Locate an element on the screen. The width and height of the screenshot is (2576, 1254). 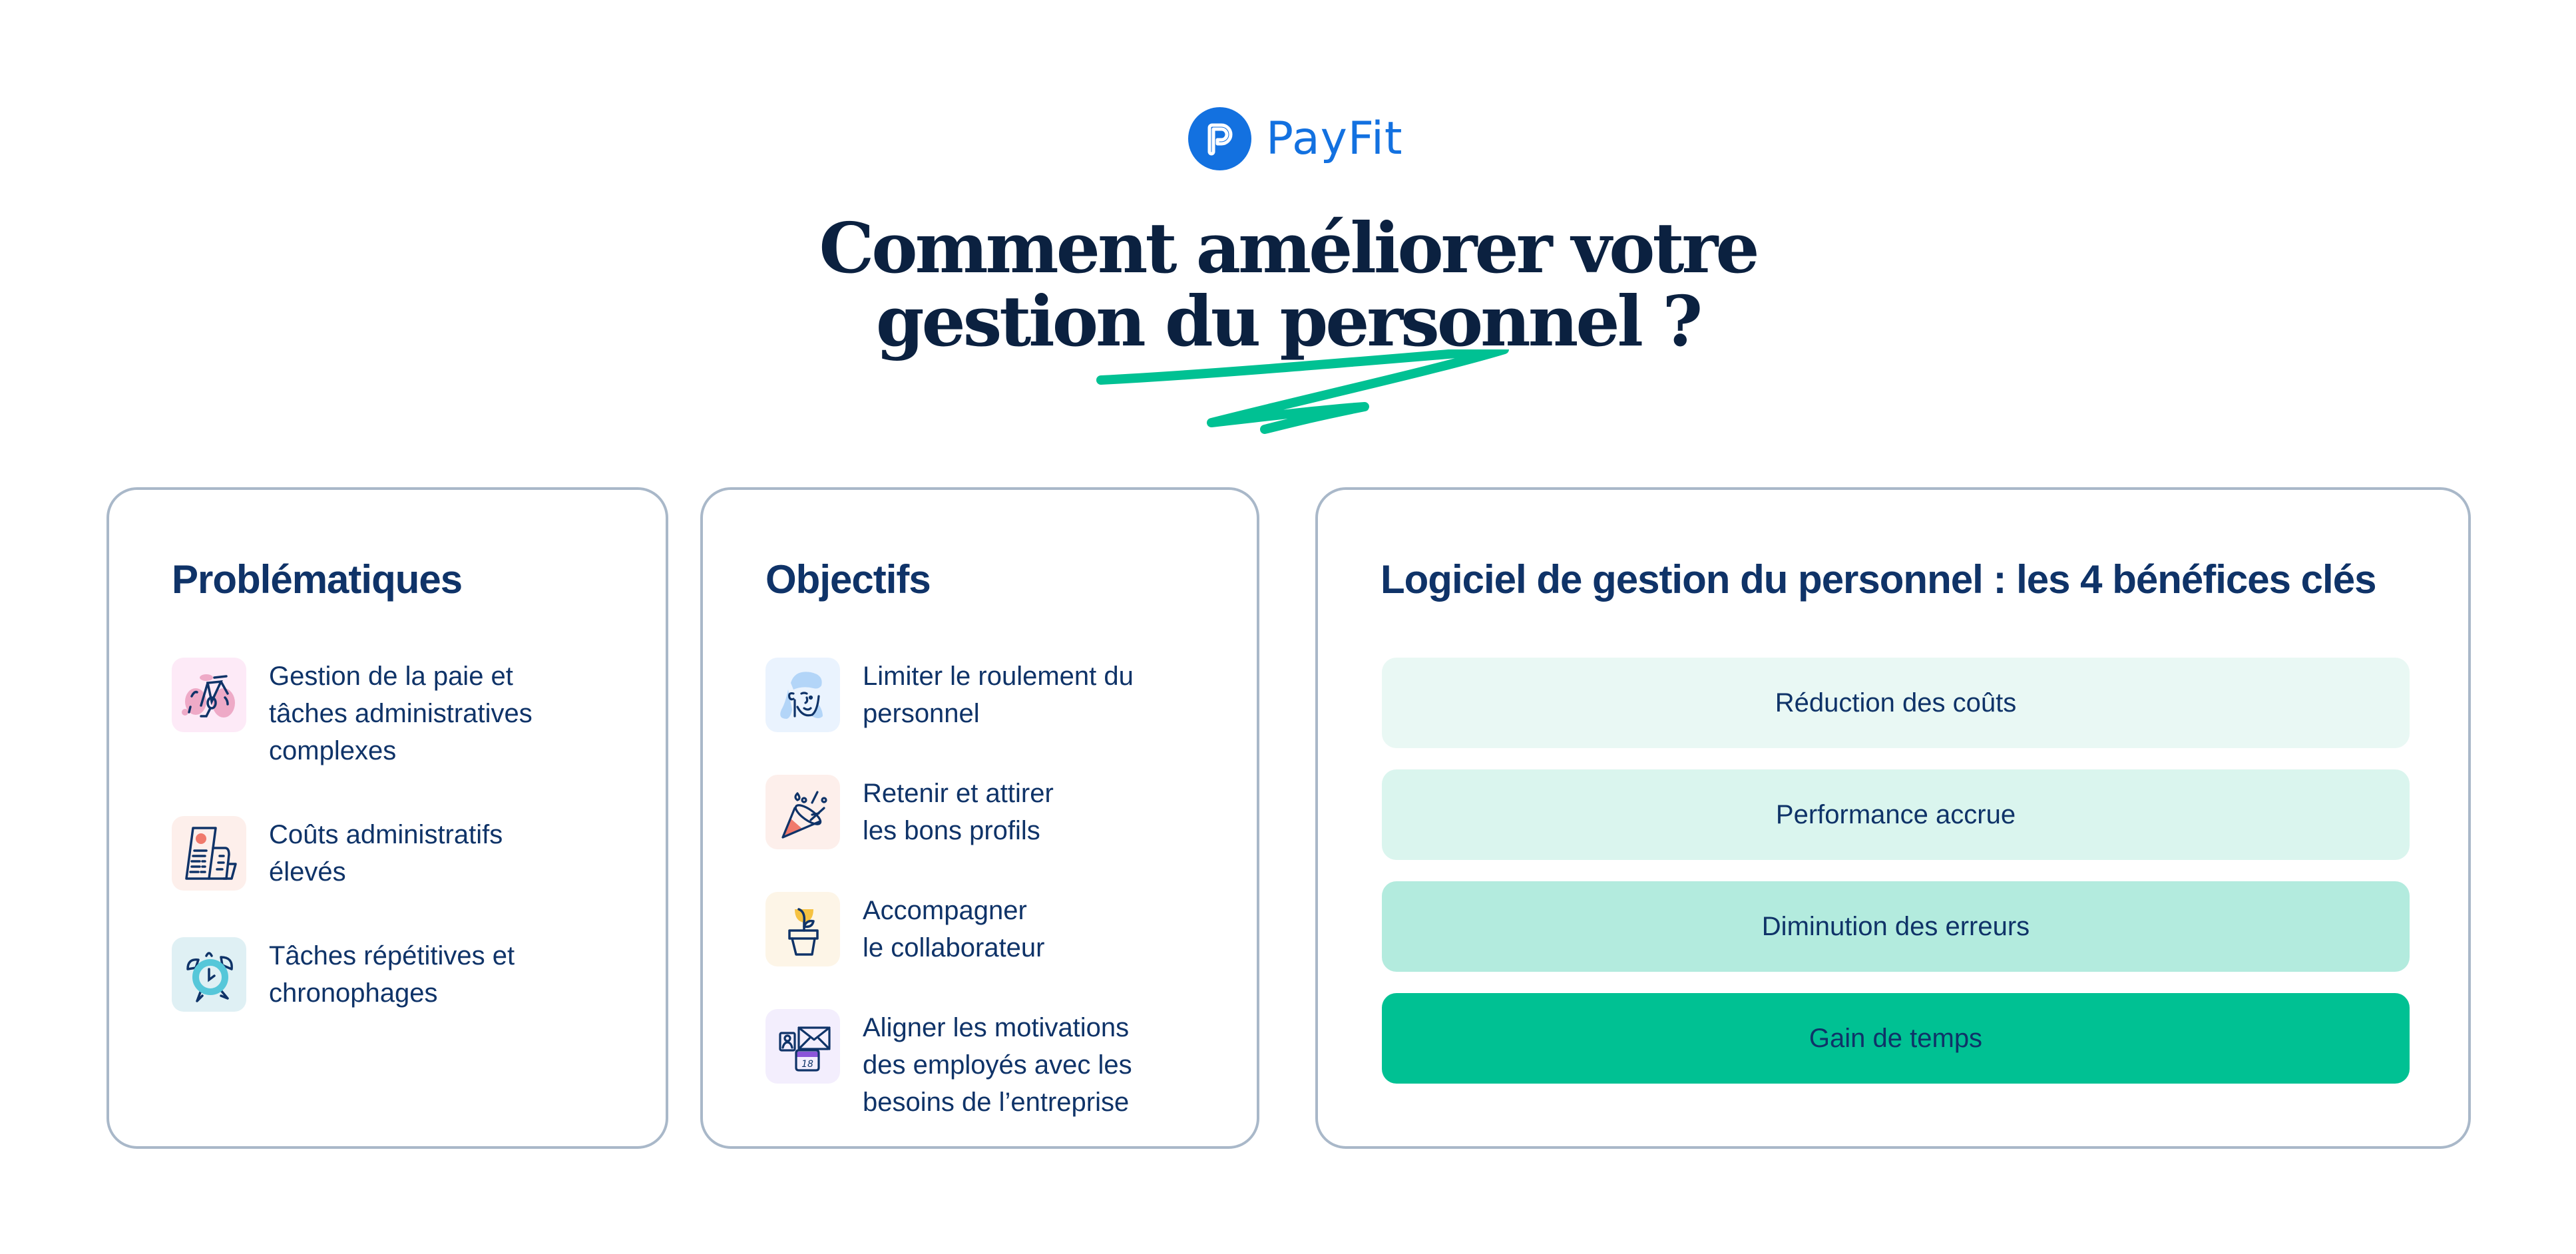
benefit-cost-reduction: Réduction des coûts is located at coordinates (1896, 703).